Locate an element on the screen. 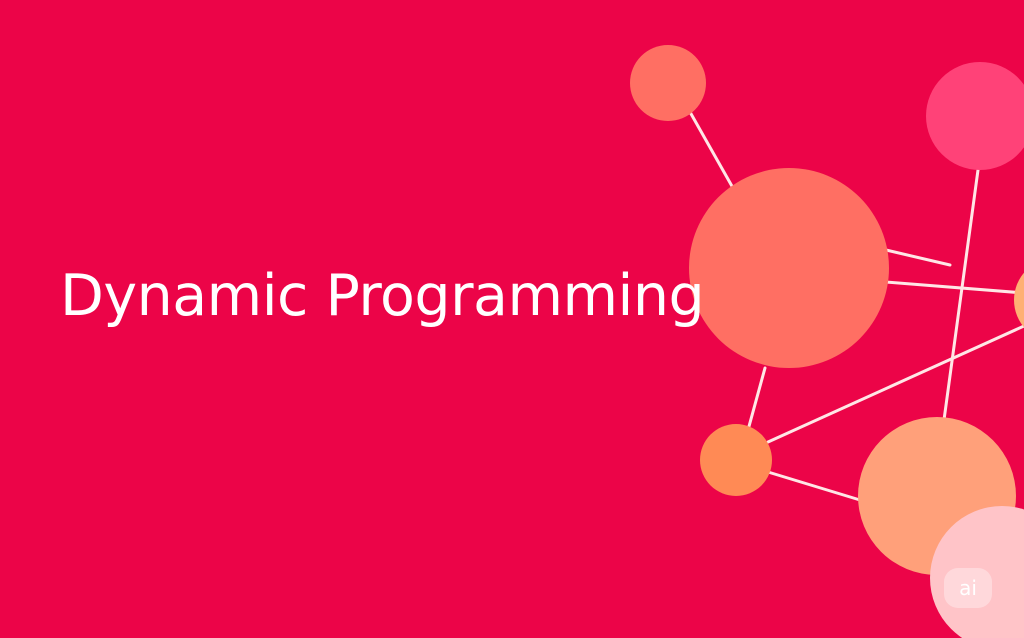 The image size is (1024, 638). node-small-bottom is located at coordinates (736, 460).